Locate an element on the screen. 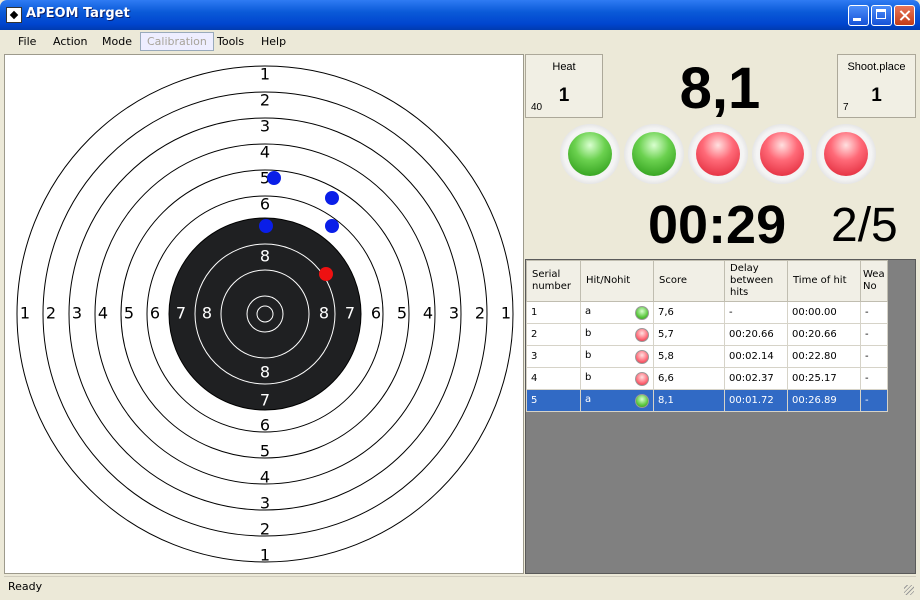 This screenshot has width=920, height=600. shoot-place-corner-value: 7 is located at coordinates (846, 107).